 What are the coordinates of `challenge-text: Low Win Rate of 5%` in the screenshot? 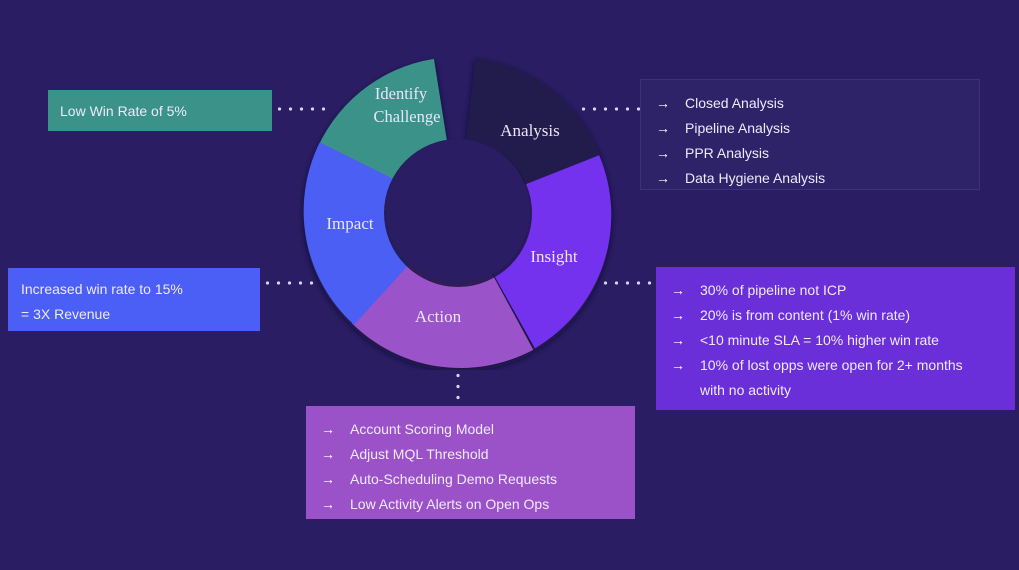 It's located at (123, 110).